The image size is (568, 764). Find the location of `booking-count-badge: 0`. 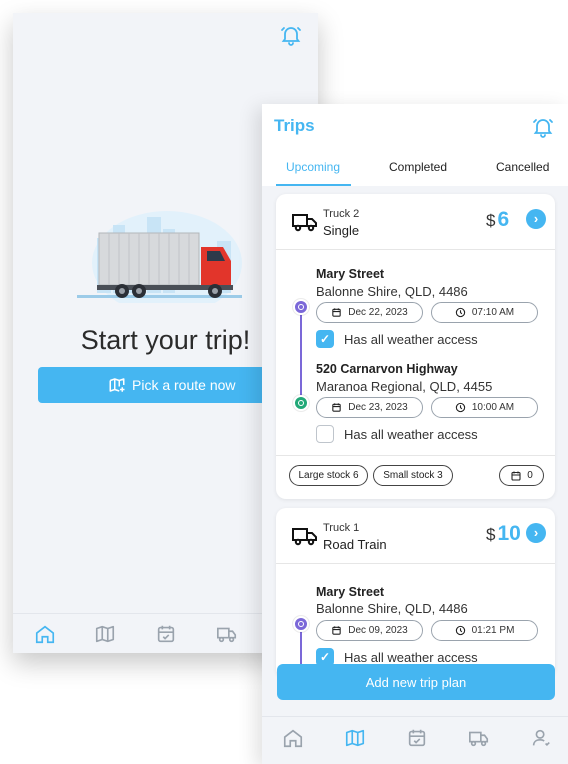

booking-count-badge: 0 is located at coordinates (521, 475).